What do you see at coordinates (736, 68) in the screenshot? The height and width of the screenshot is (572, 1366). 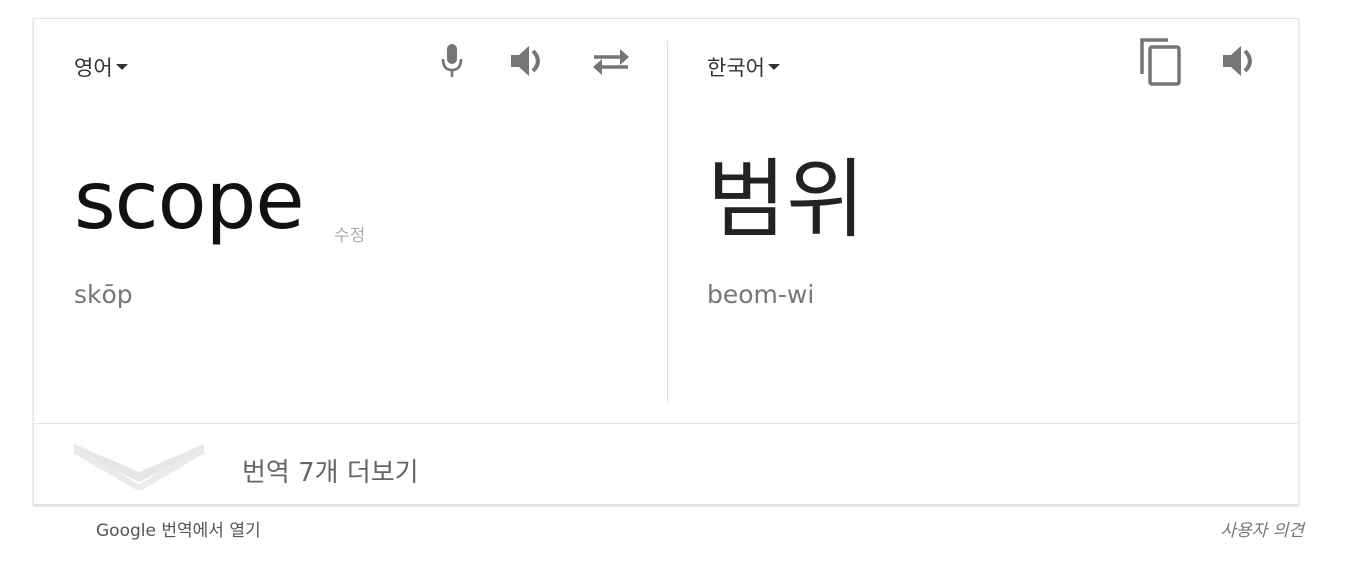 I see `target-language-label: 한국어` at bounding box center [736, 68].